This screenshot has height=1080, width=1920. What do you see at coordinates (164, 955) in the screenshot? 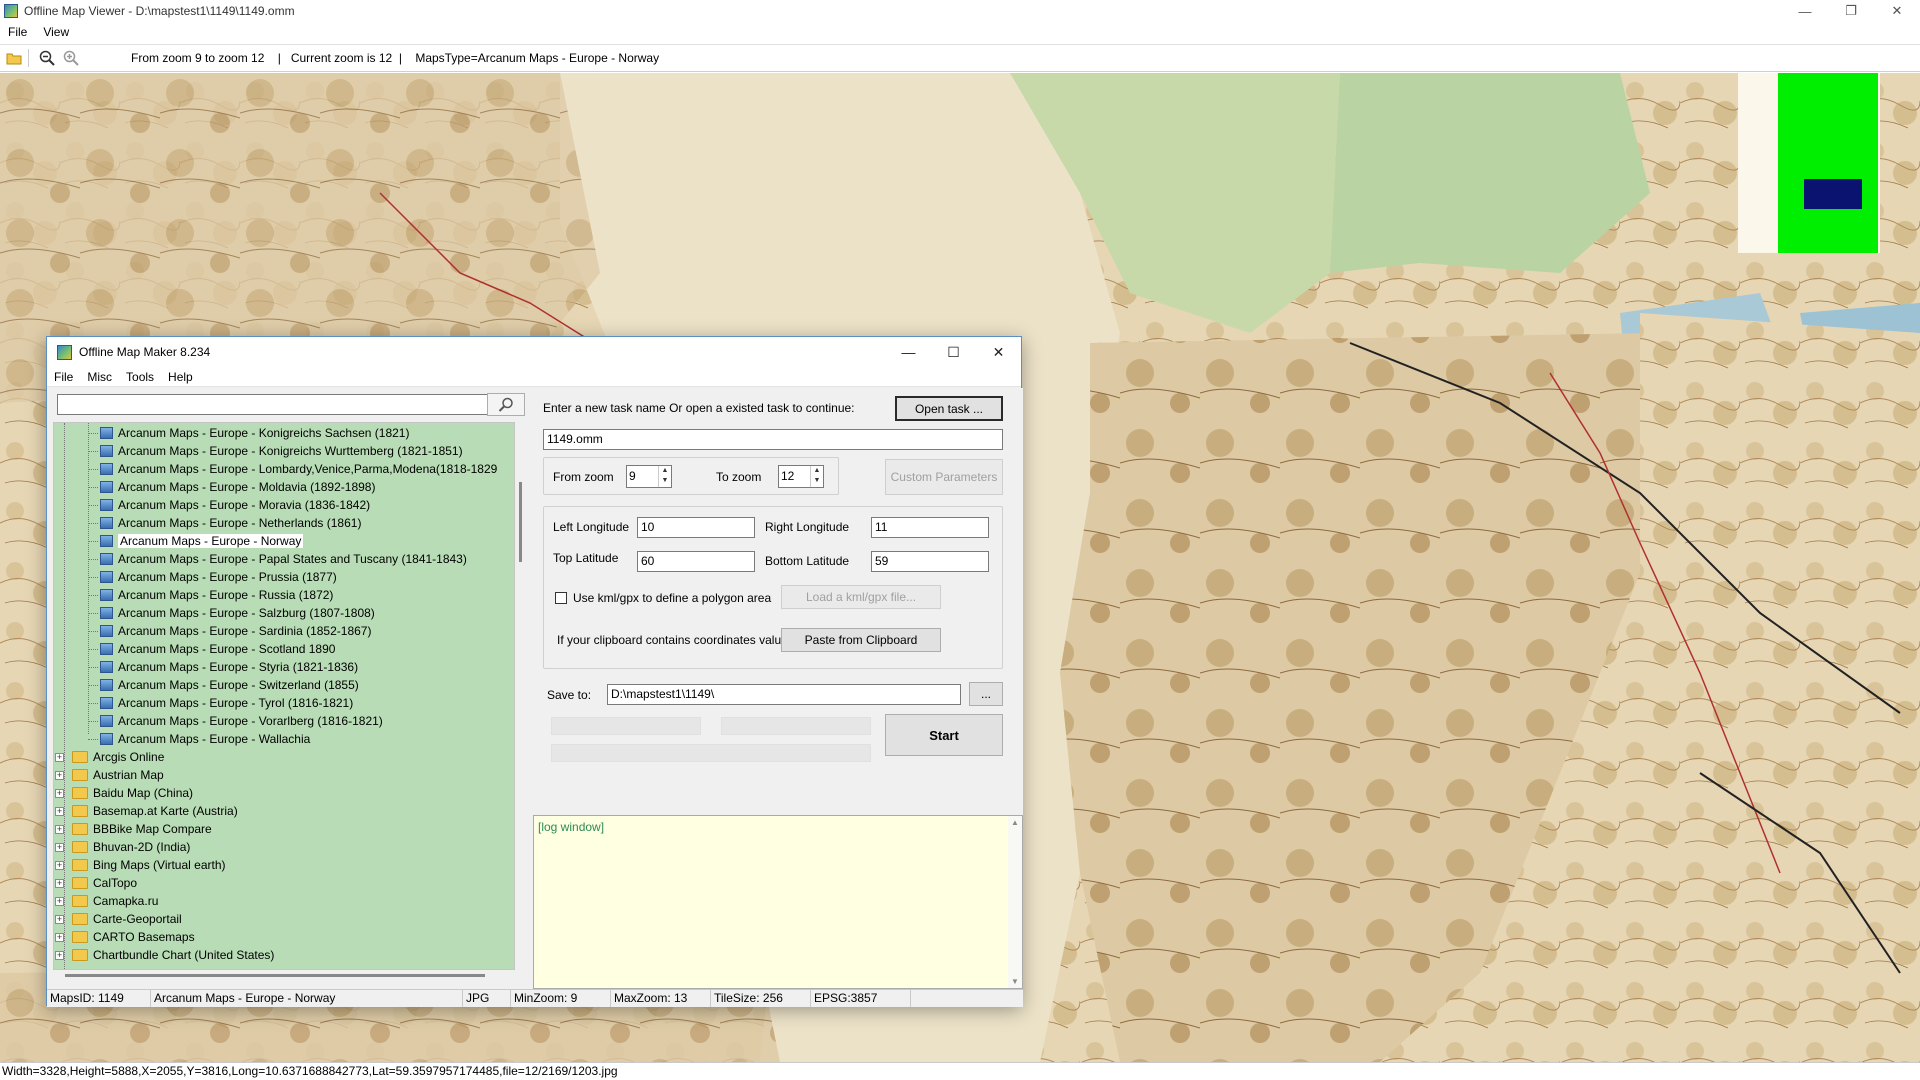
I see `tree-item-folder: + Chartbundle Chart (United States)` at bounding box center [164, 955].